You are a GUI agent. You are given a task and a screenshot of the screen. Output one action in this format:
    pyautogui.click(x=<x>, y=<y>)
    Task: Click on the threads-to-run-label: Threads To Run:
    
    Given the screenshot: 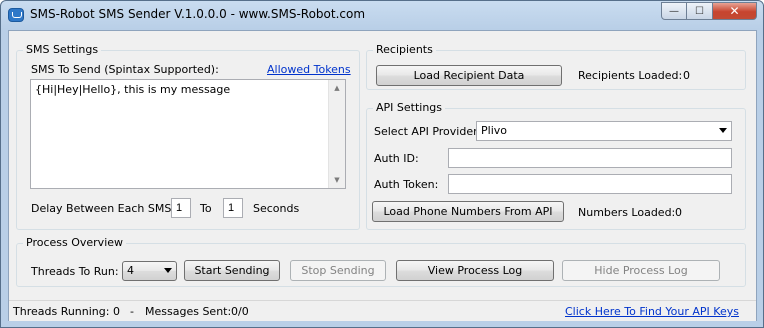 What is the action you would take?
    pyautogui.click(x=75, y=271)
    